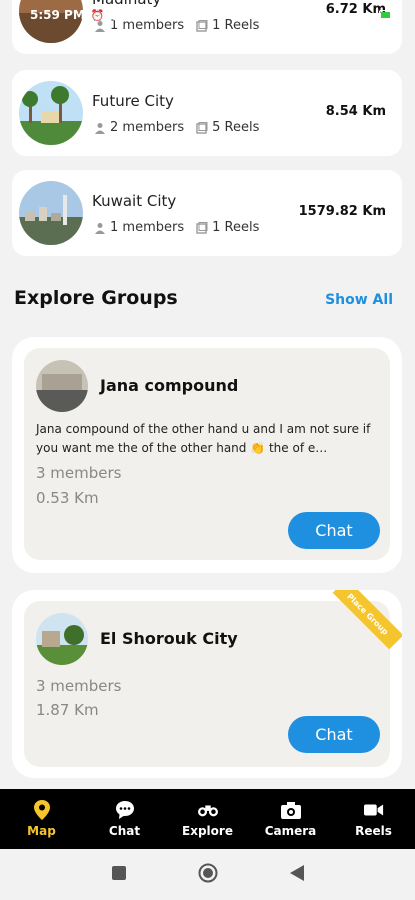 Image resolution: width=415 pixels, height=900 pixels. I want to click on city-distance: 1579.82 Km, so click(342, 211).